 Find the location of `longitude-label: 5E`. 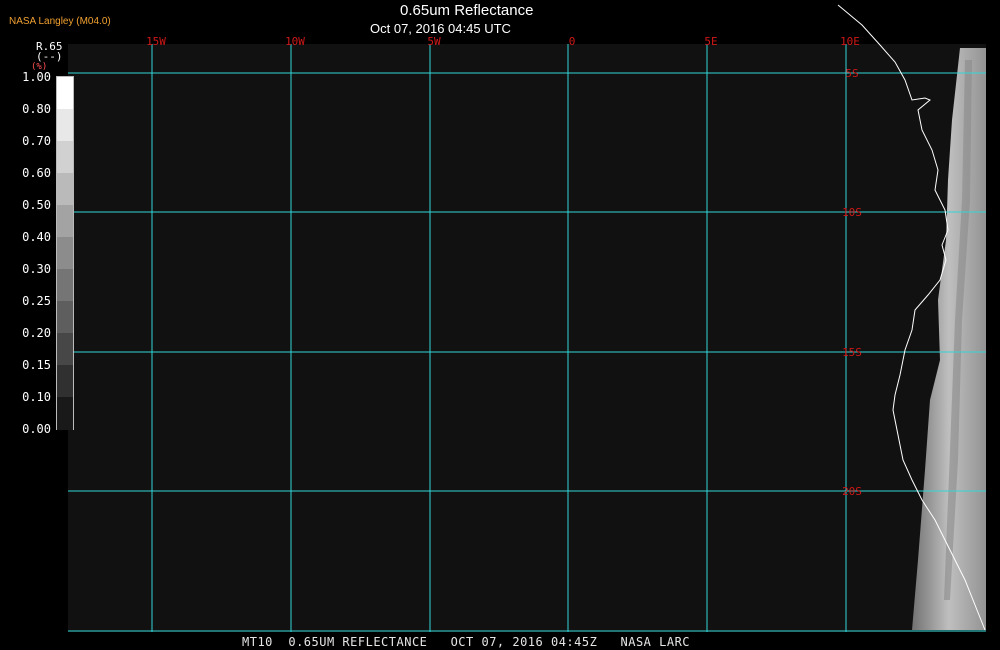

longitude-label: 5E is located at coordinates (710, 41).